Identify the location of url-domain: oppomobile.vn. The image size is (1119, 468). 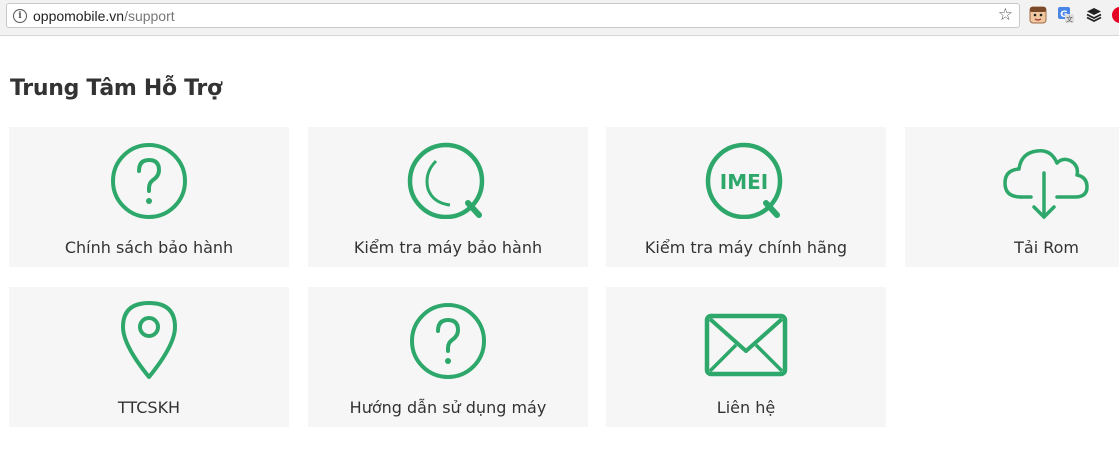
(79, 16).